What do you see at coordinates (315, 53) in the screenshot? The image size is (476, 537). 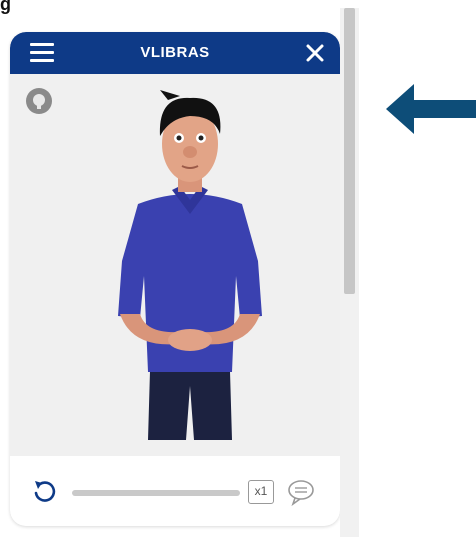 I see `close-icon` at bounding box center [315, 53].